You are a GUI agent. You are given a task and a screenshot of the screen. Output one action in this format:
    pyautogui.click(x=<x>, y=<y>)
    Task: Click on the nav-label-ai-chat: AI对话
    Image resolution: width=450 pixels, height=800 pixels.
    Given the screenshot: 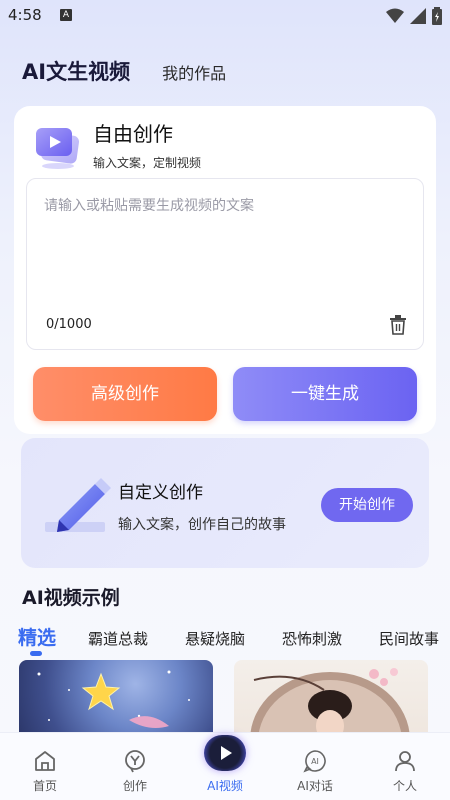 What is the action you would take?
    pyautogui.click(x=315, y=786)
    